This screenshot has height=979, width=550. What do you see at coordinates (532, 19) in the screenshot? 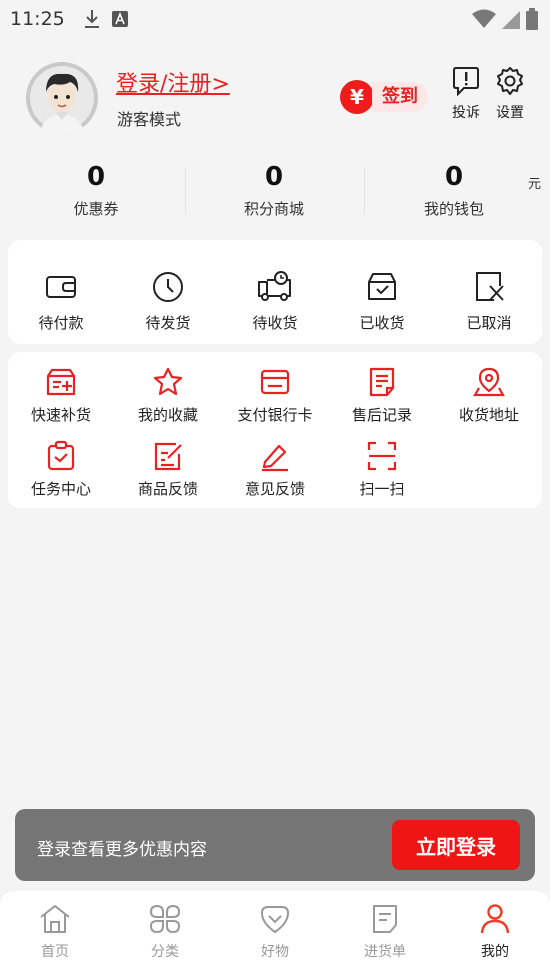
I see `battery-icon` at bounding box center [532, 19].